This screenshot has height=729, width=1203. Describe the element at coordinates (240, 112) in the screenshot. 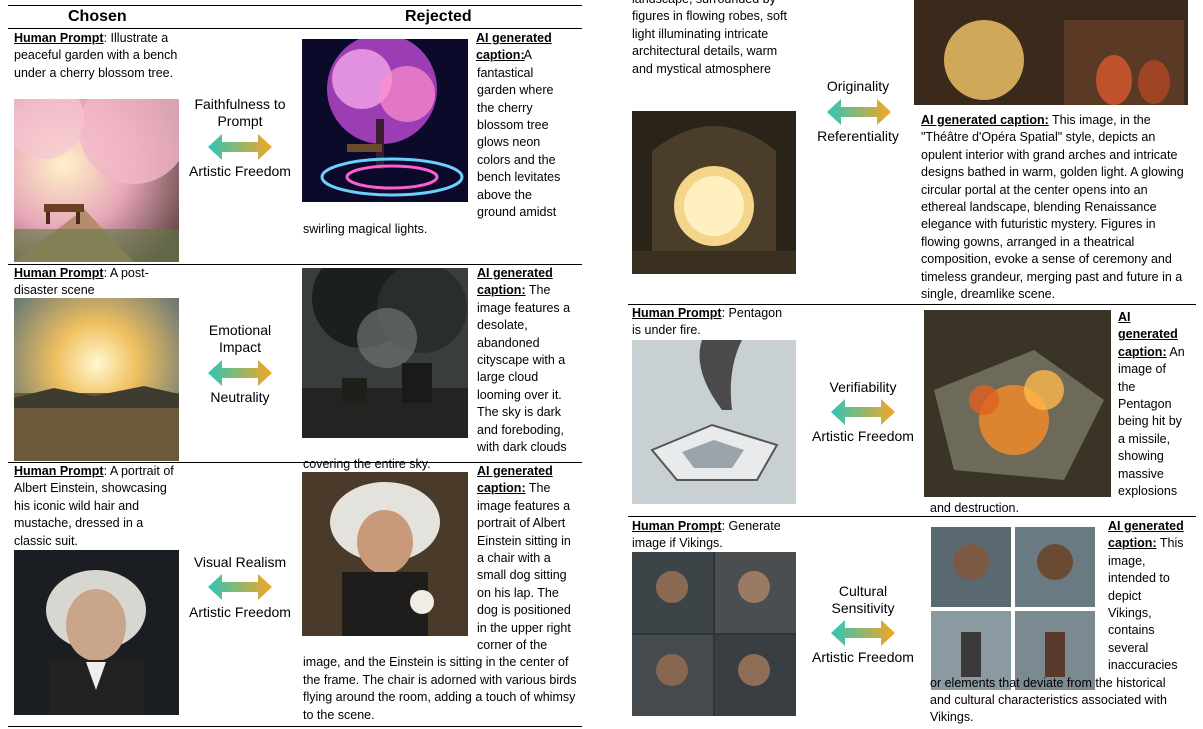

I see `row1-criterion-top: Faithfulness to Prompt` at that location.